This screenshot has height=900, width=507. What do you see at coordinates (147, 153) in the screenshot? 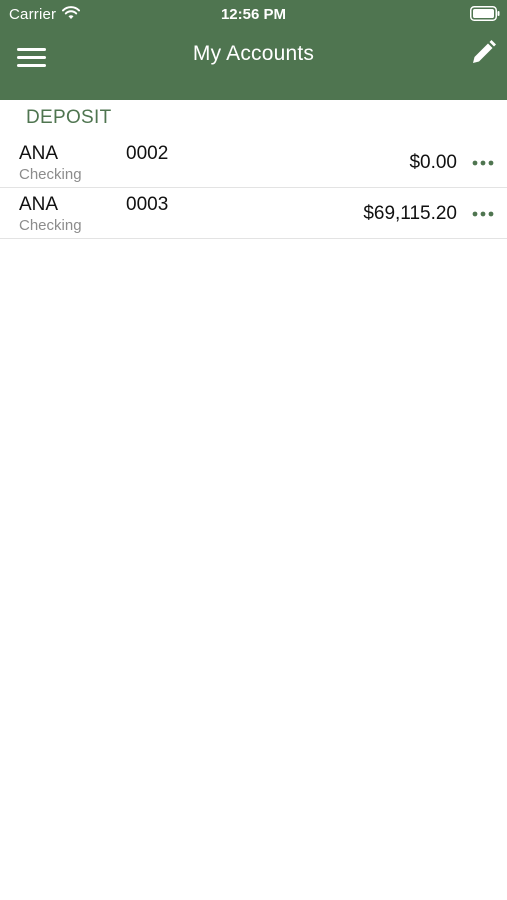
I see `account-number: 0002` at bounding box center [147, 153].